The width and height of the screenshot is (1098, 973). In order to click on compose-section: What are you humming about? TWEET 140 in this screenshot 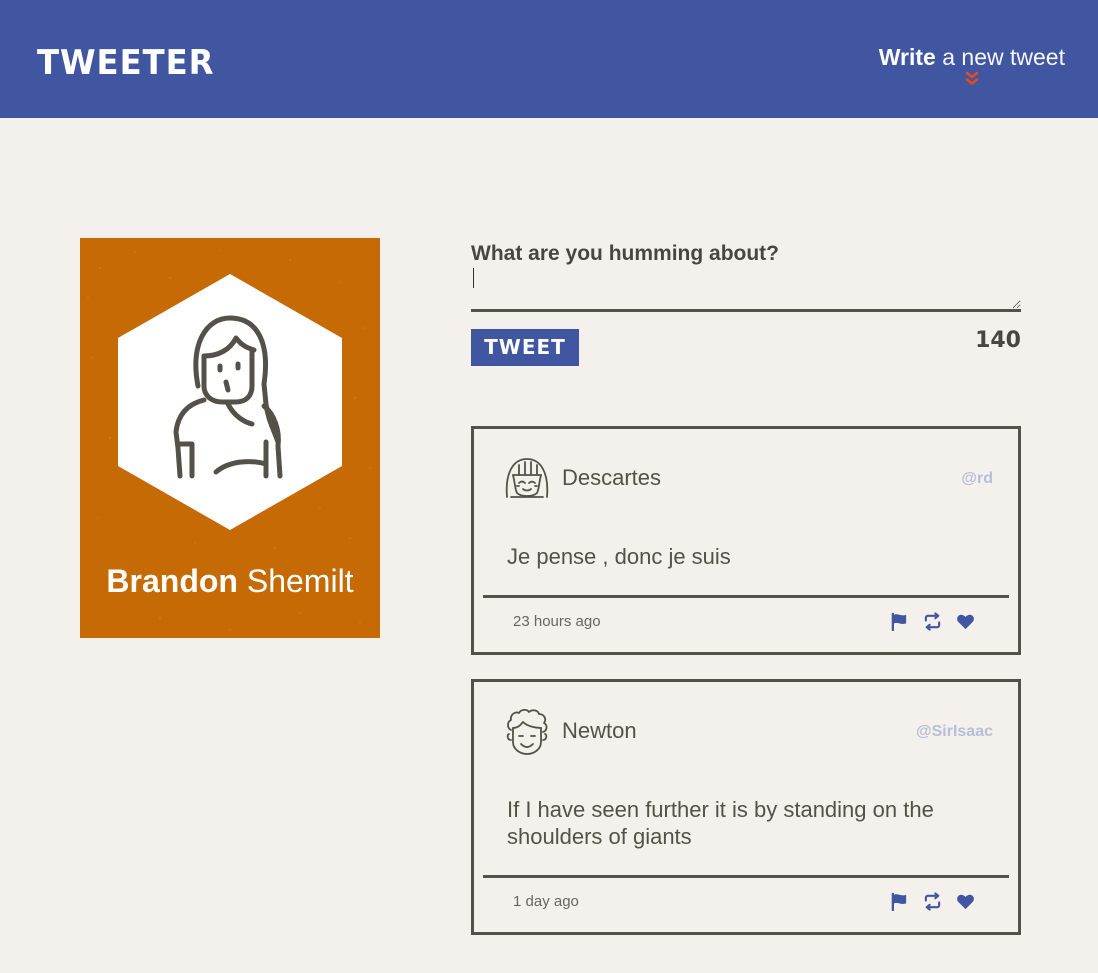, I will do `click(746, 302)`.